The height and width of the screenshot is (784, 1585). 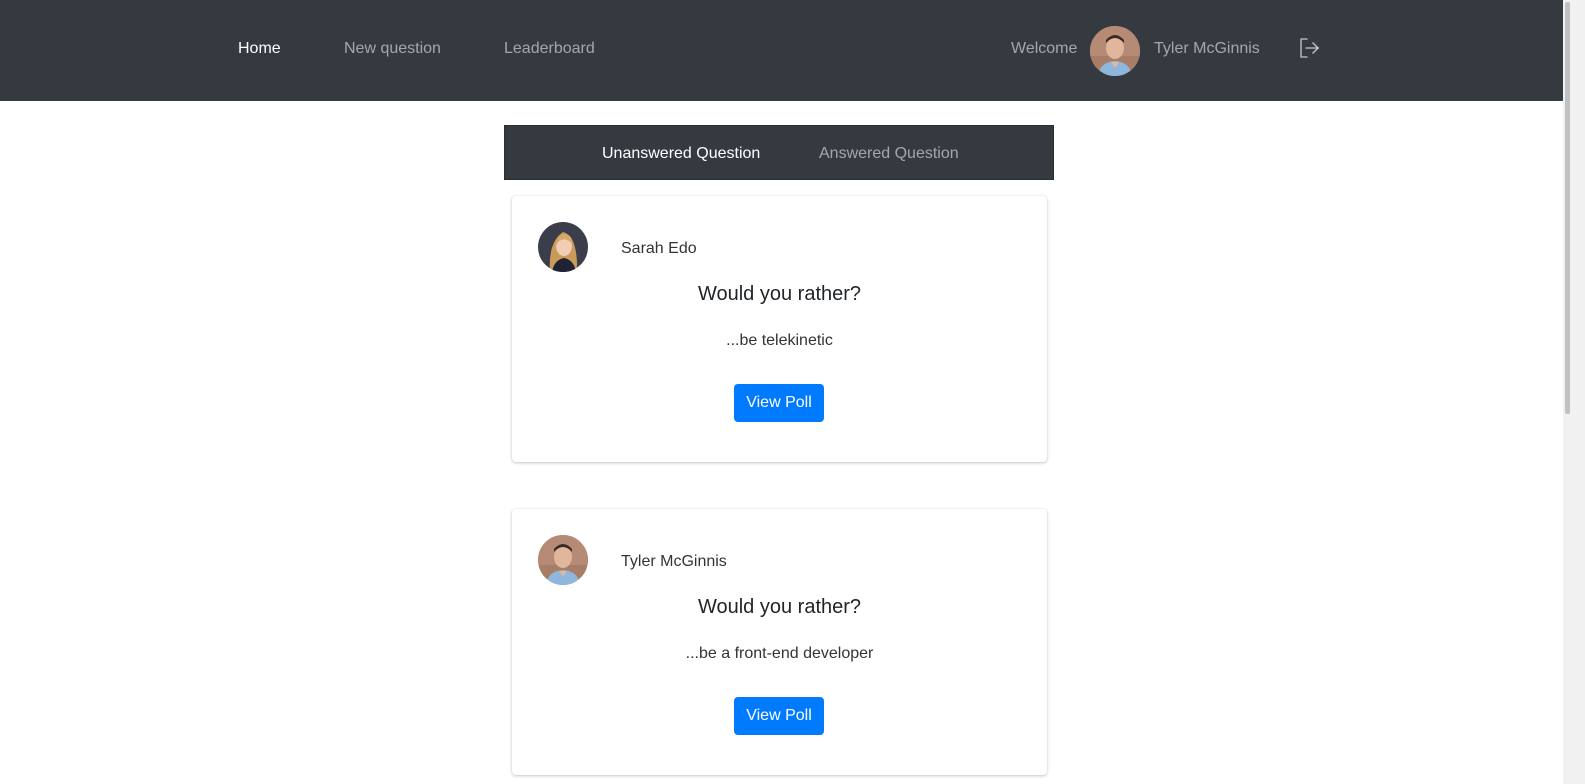 I want to click on user-avatar, so click(x=1115, y=51).